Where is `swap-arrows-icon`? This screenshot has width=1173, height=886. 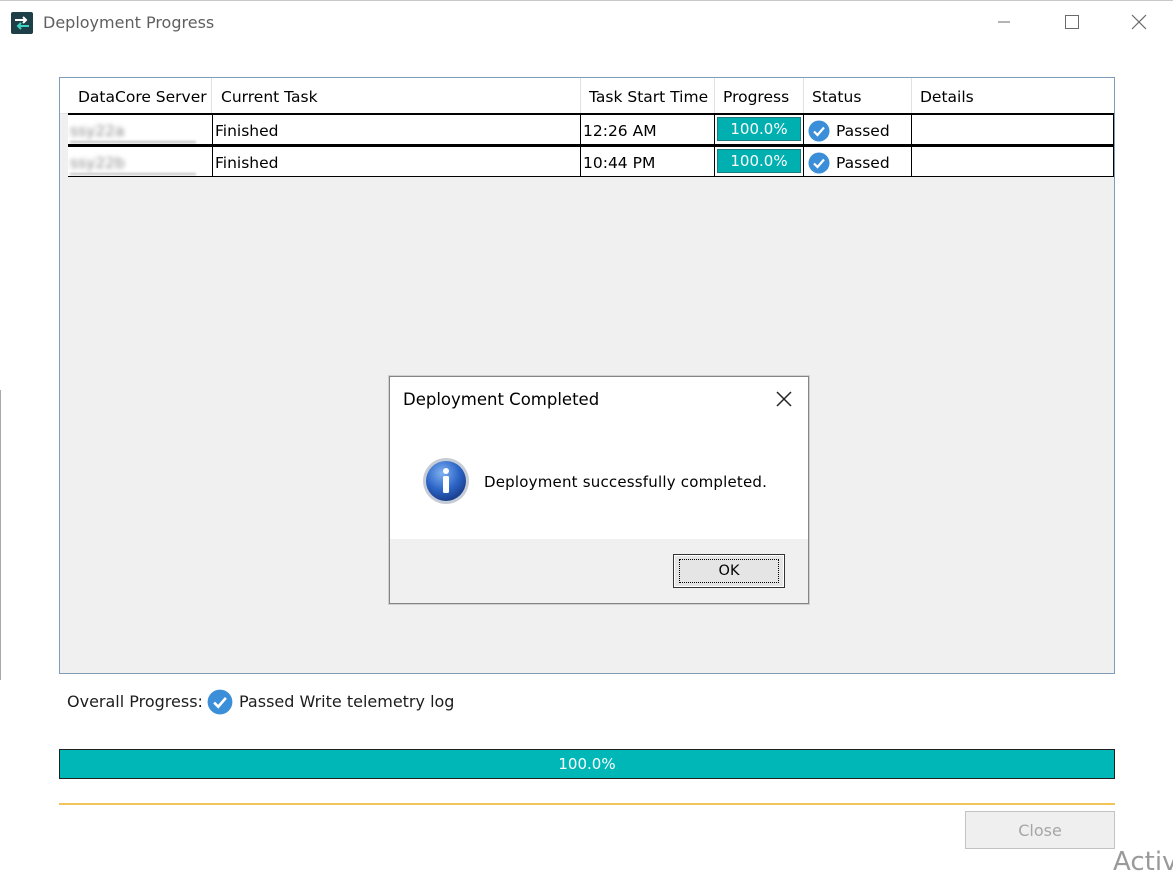
swap-arrows-icon is located at coordinates (22, 23).